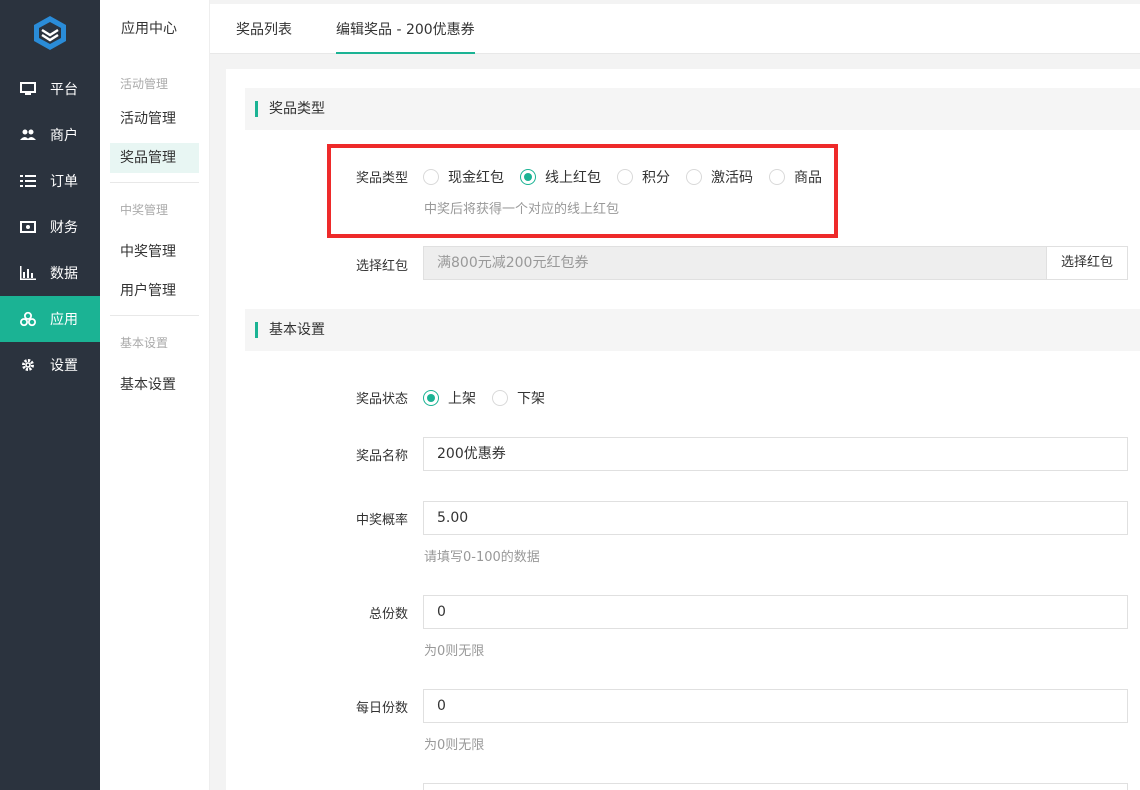  I want to click on daily-input: 0, so click(775, 706).